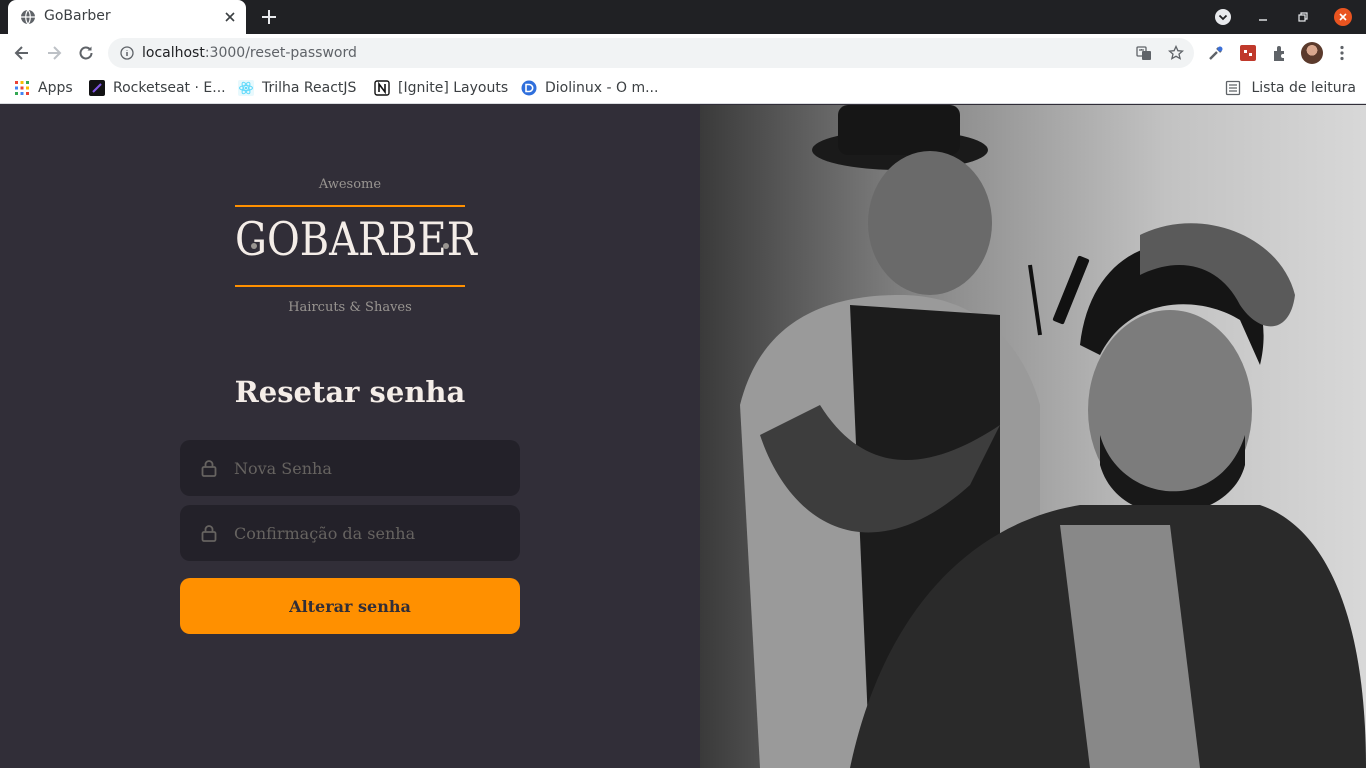  Describe the element at coordinates (1223, 17) in the screenshot. I see `tab-search-icon` at that location.